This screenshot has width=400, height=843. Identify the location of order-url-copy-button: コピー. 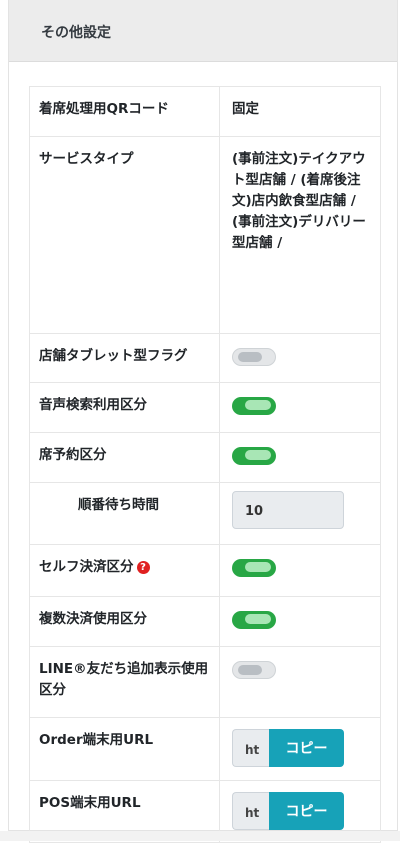
(306, 748).